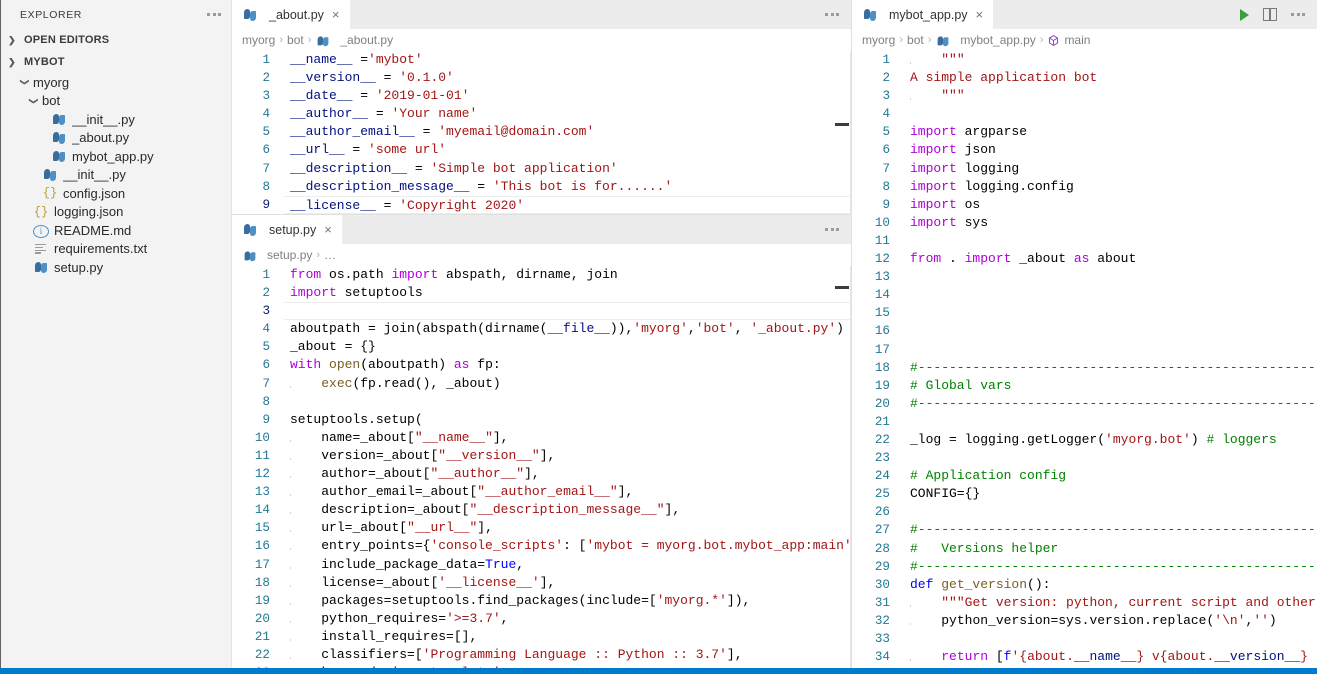 The height and width of the screenshot is (674, 1317). I want to click on sidebar-section-open-editors: ❯ OPEN EDITORS, so click(115, 40).